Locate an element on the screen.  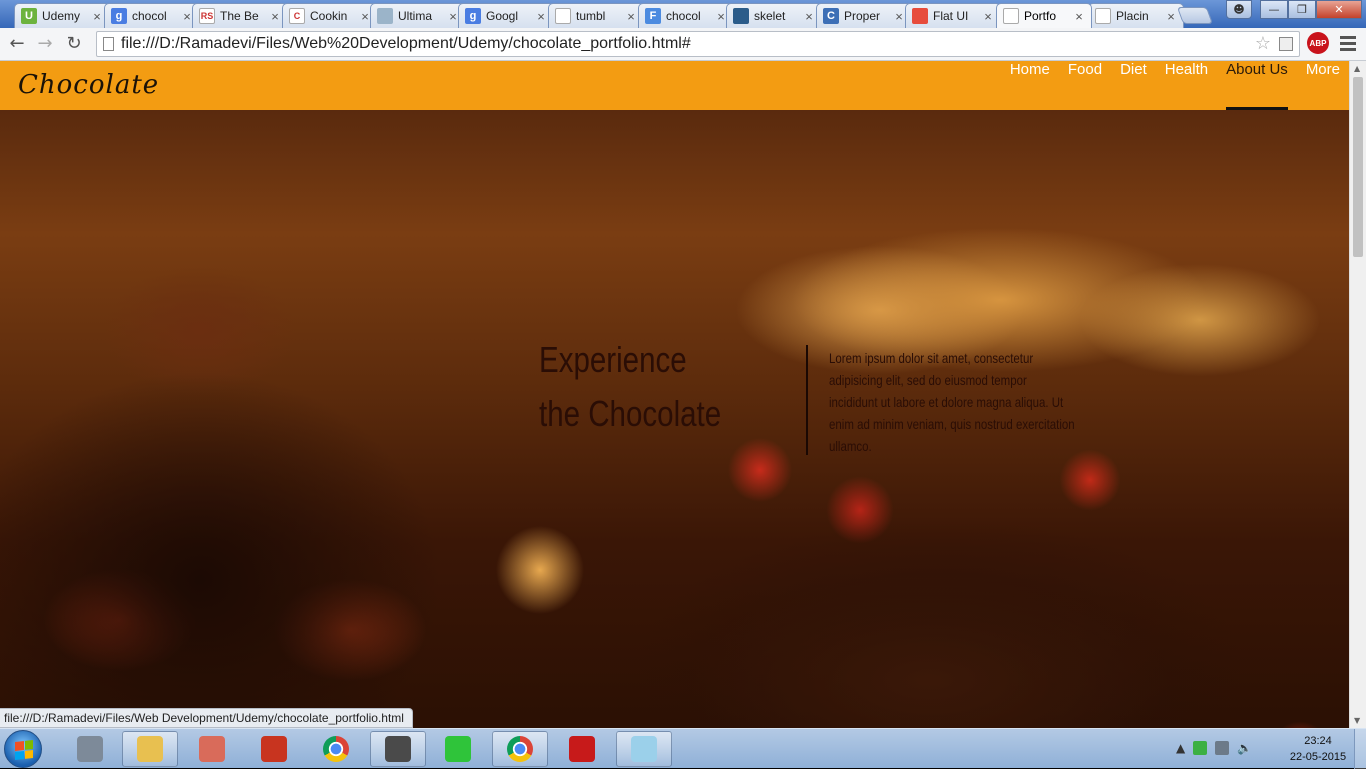
site-nav-links: Home Food Diet Health About Us More is located at coordinates (1175, 85).